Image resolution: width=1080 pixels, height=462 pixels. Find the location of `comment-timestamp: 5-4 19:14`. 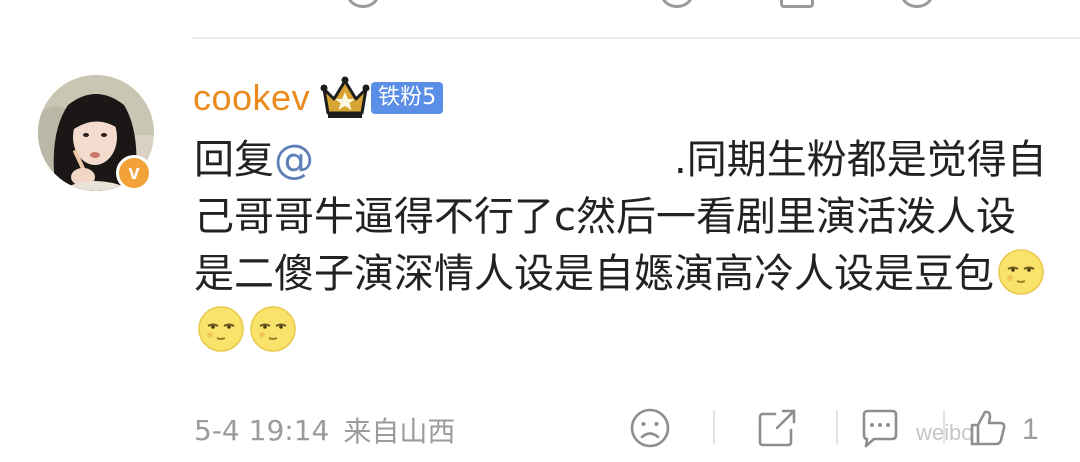

comment-timestamp: 5-4 19:14 is located at coordinates (262, 430).